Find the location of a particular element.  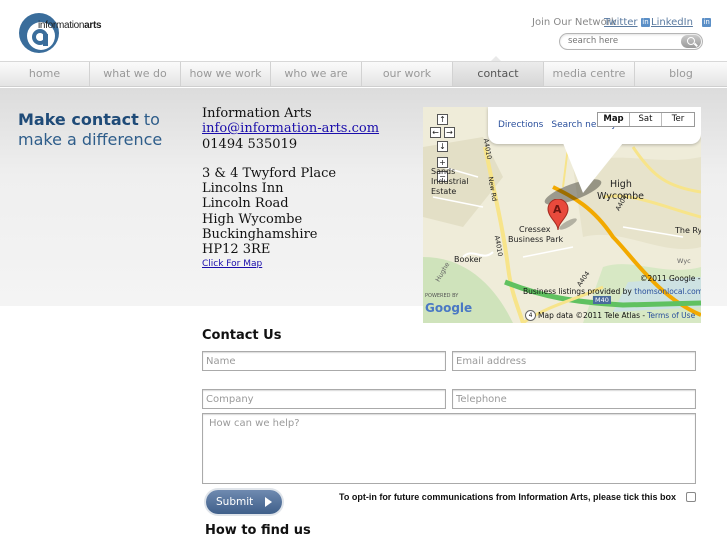

nav-who-we-are: who we are is located at coordinates (316, 74).